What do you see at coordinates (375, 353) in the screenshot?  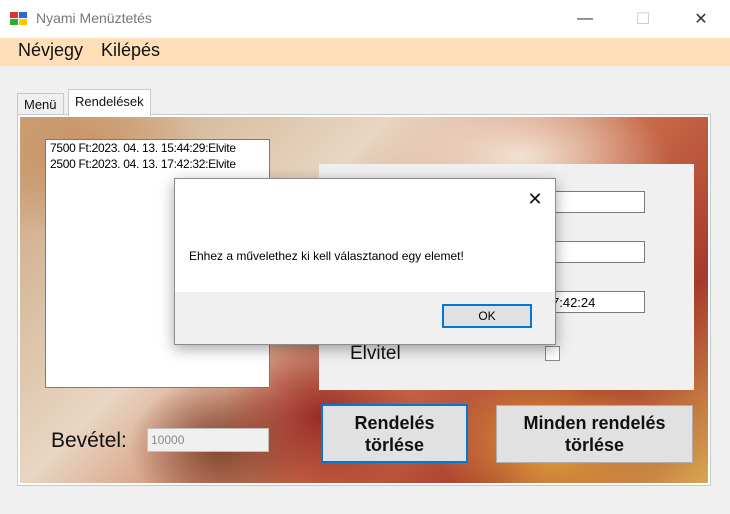 I see `takeaway-label: Elvitel` at bounding box center [375, 353].